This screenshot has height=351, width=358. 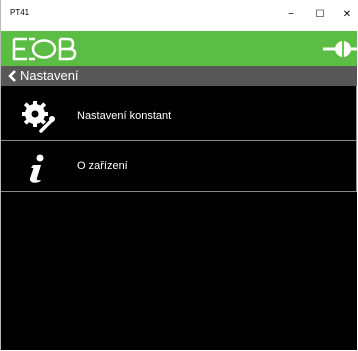 What do you see at coordinates (179, 15) in the screenshot?
I see `window-titlebar: PT41 − ☐ ✕` at bounding box center [179, 15].